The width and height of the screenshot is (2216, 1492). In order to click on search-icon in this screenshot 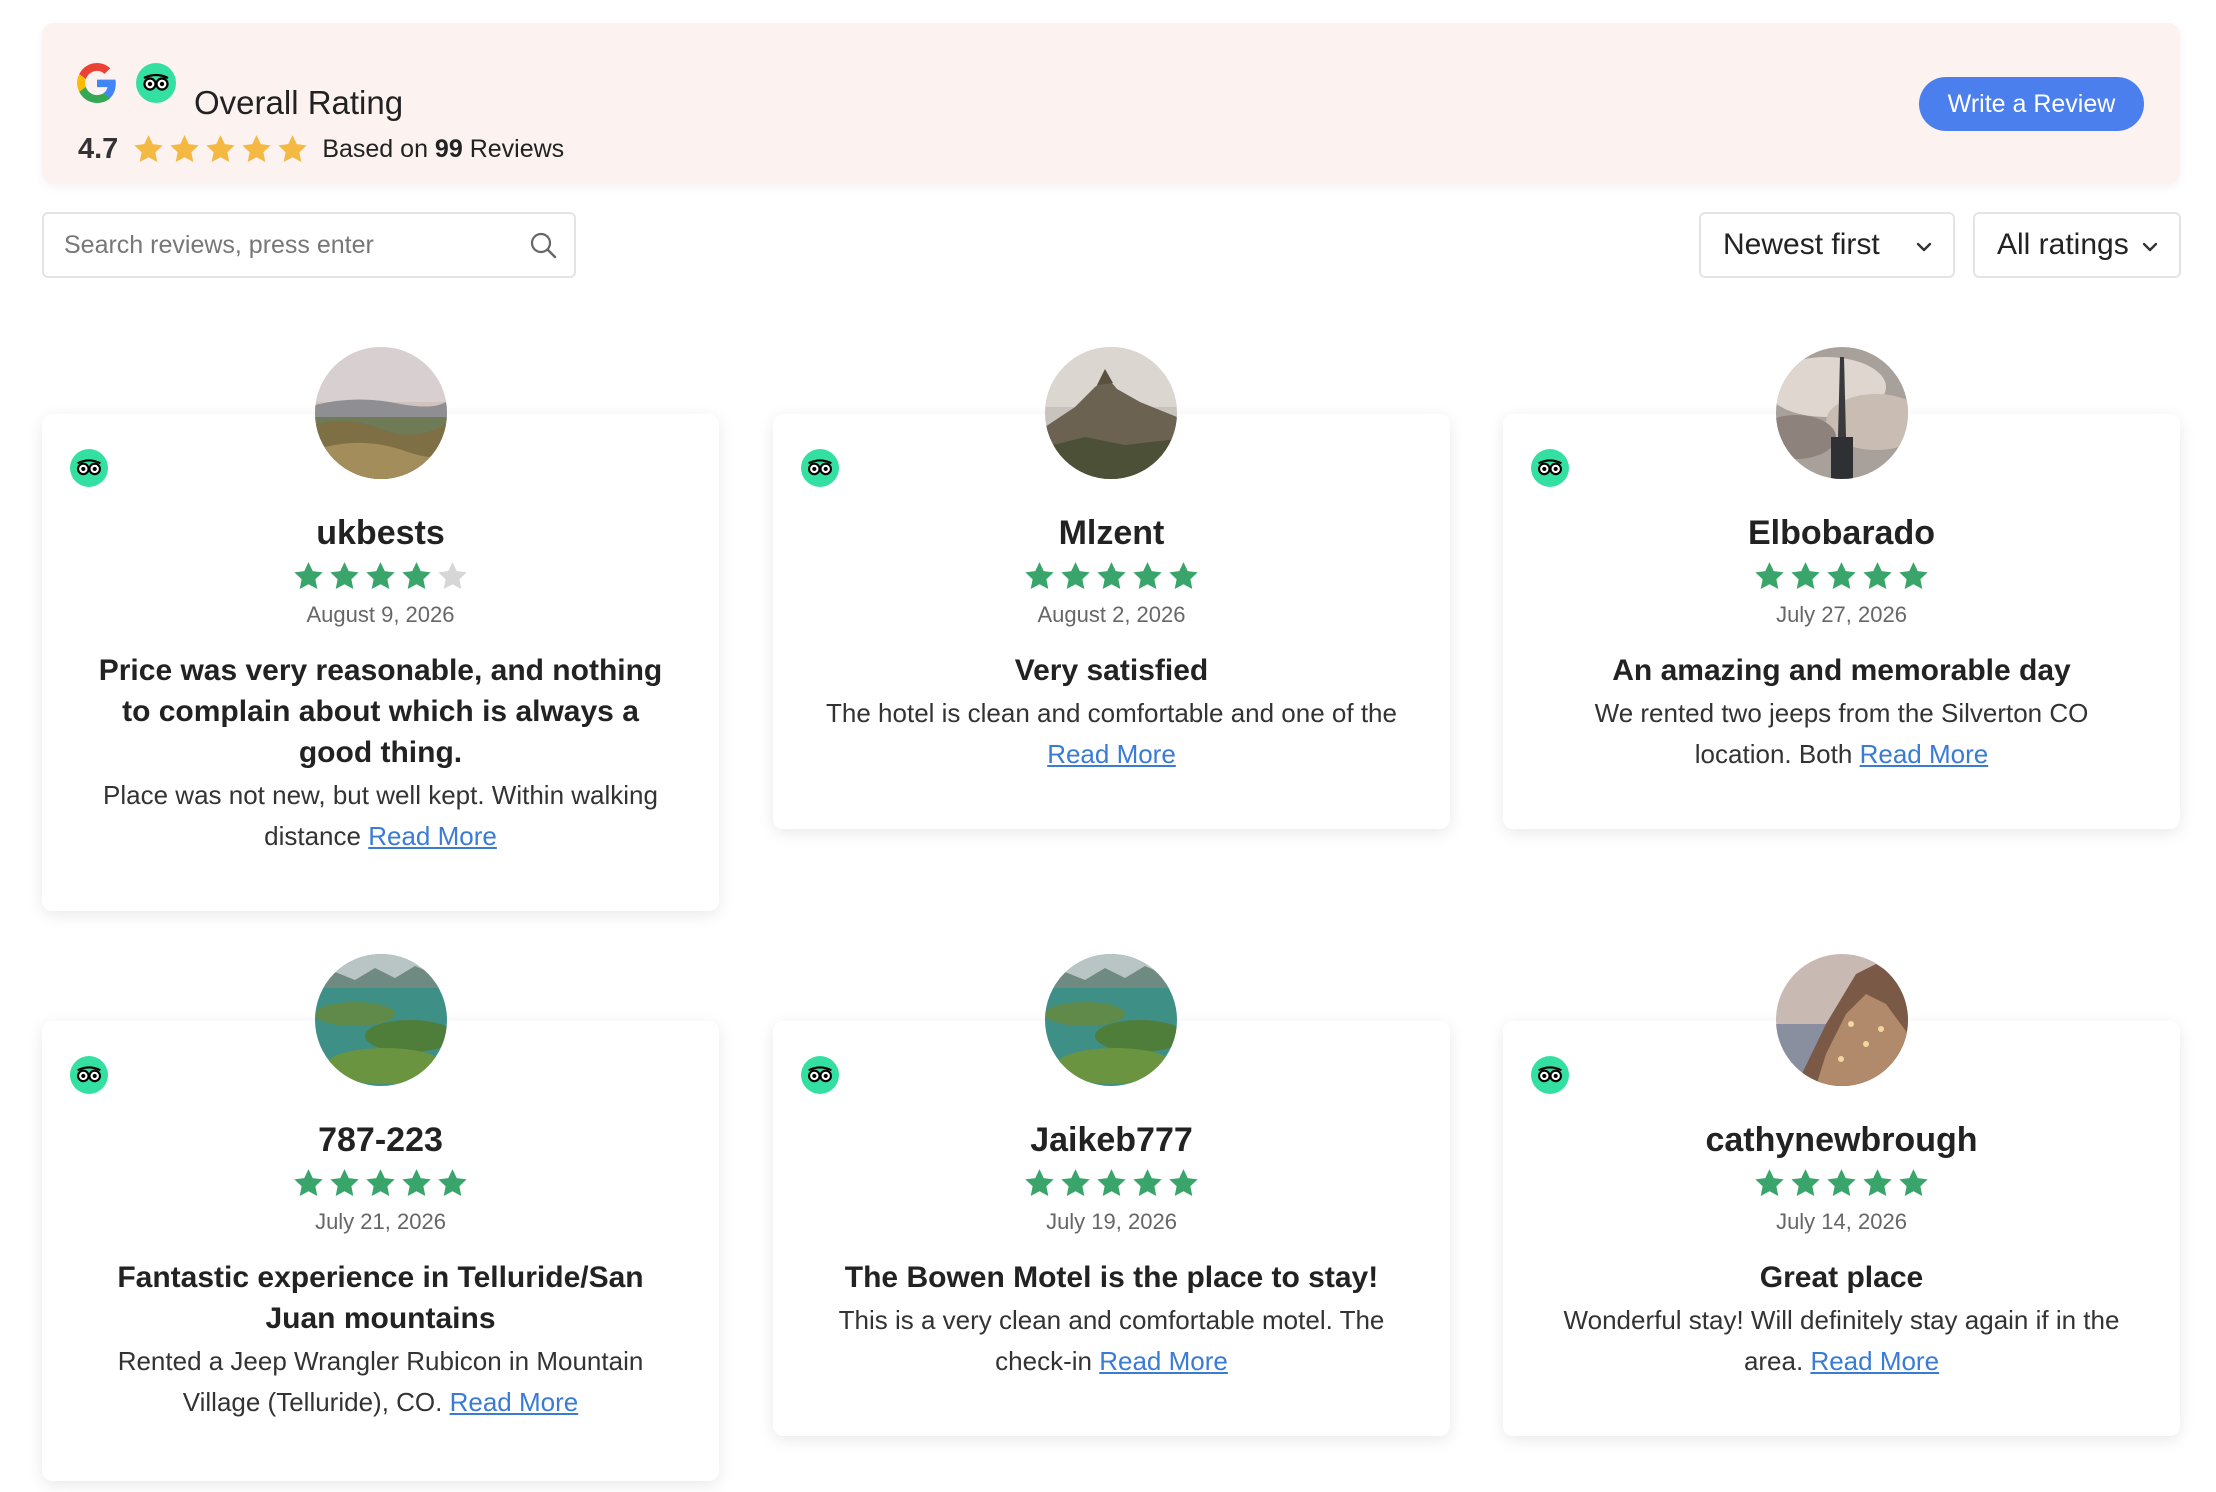, I will do `click(544, 246)`.